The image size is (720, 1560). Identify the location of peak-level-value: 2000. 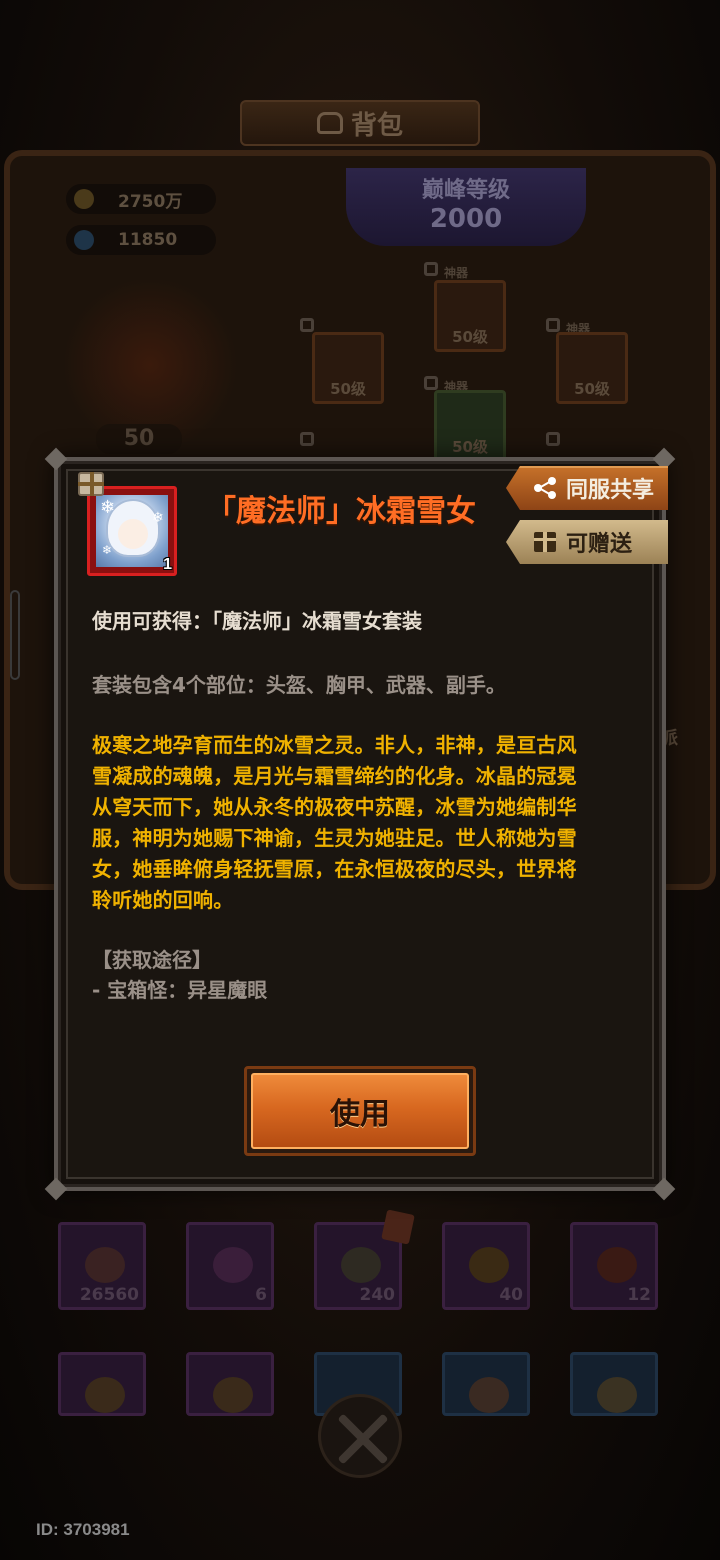
(466, 219).